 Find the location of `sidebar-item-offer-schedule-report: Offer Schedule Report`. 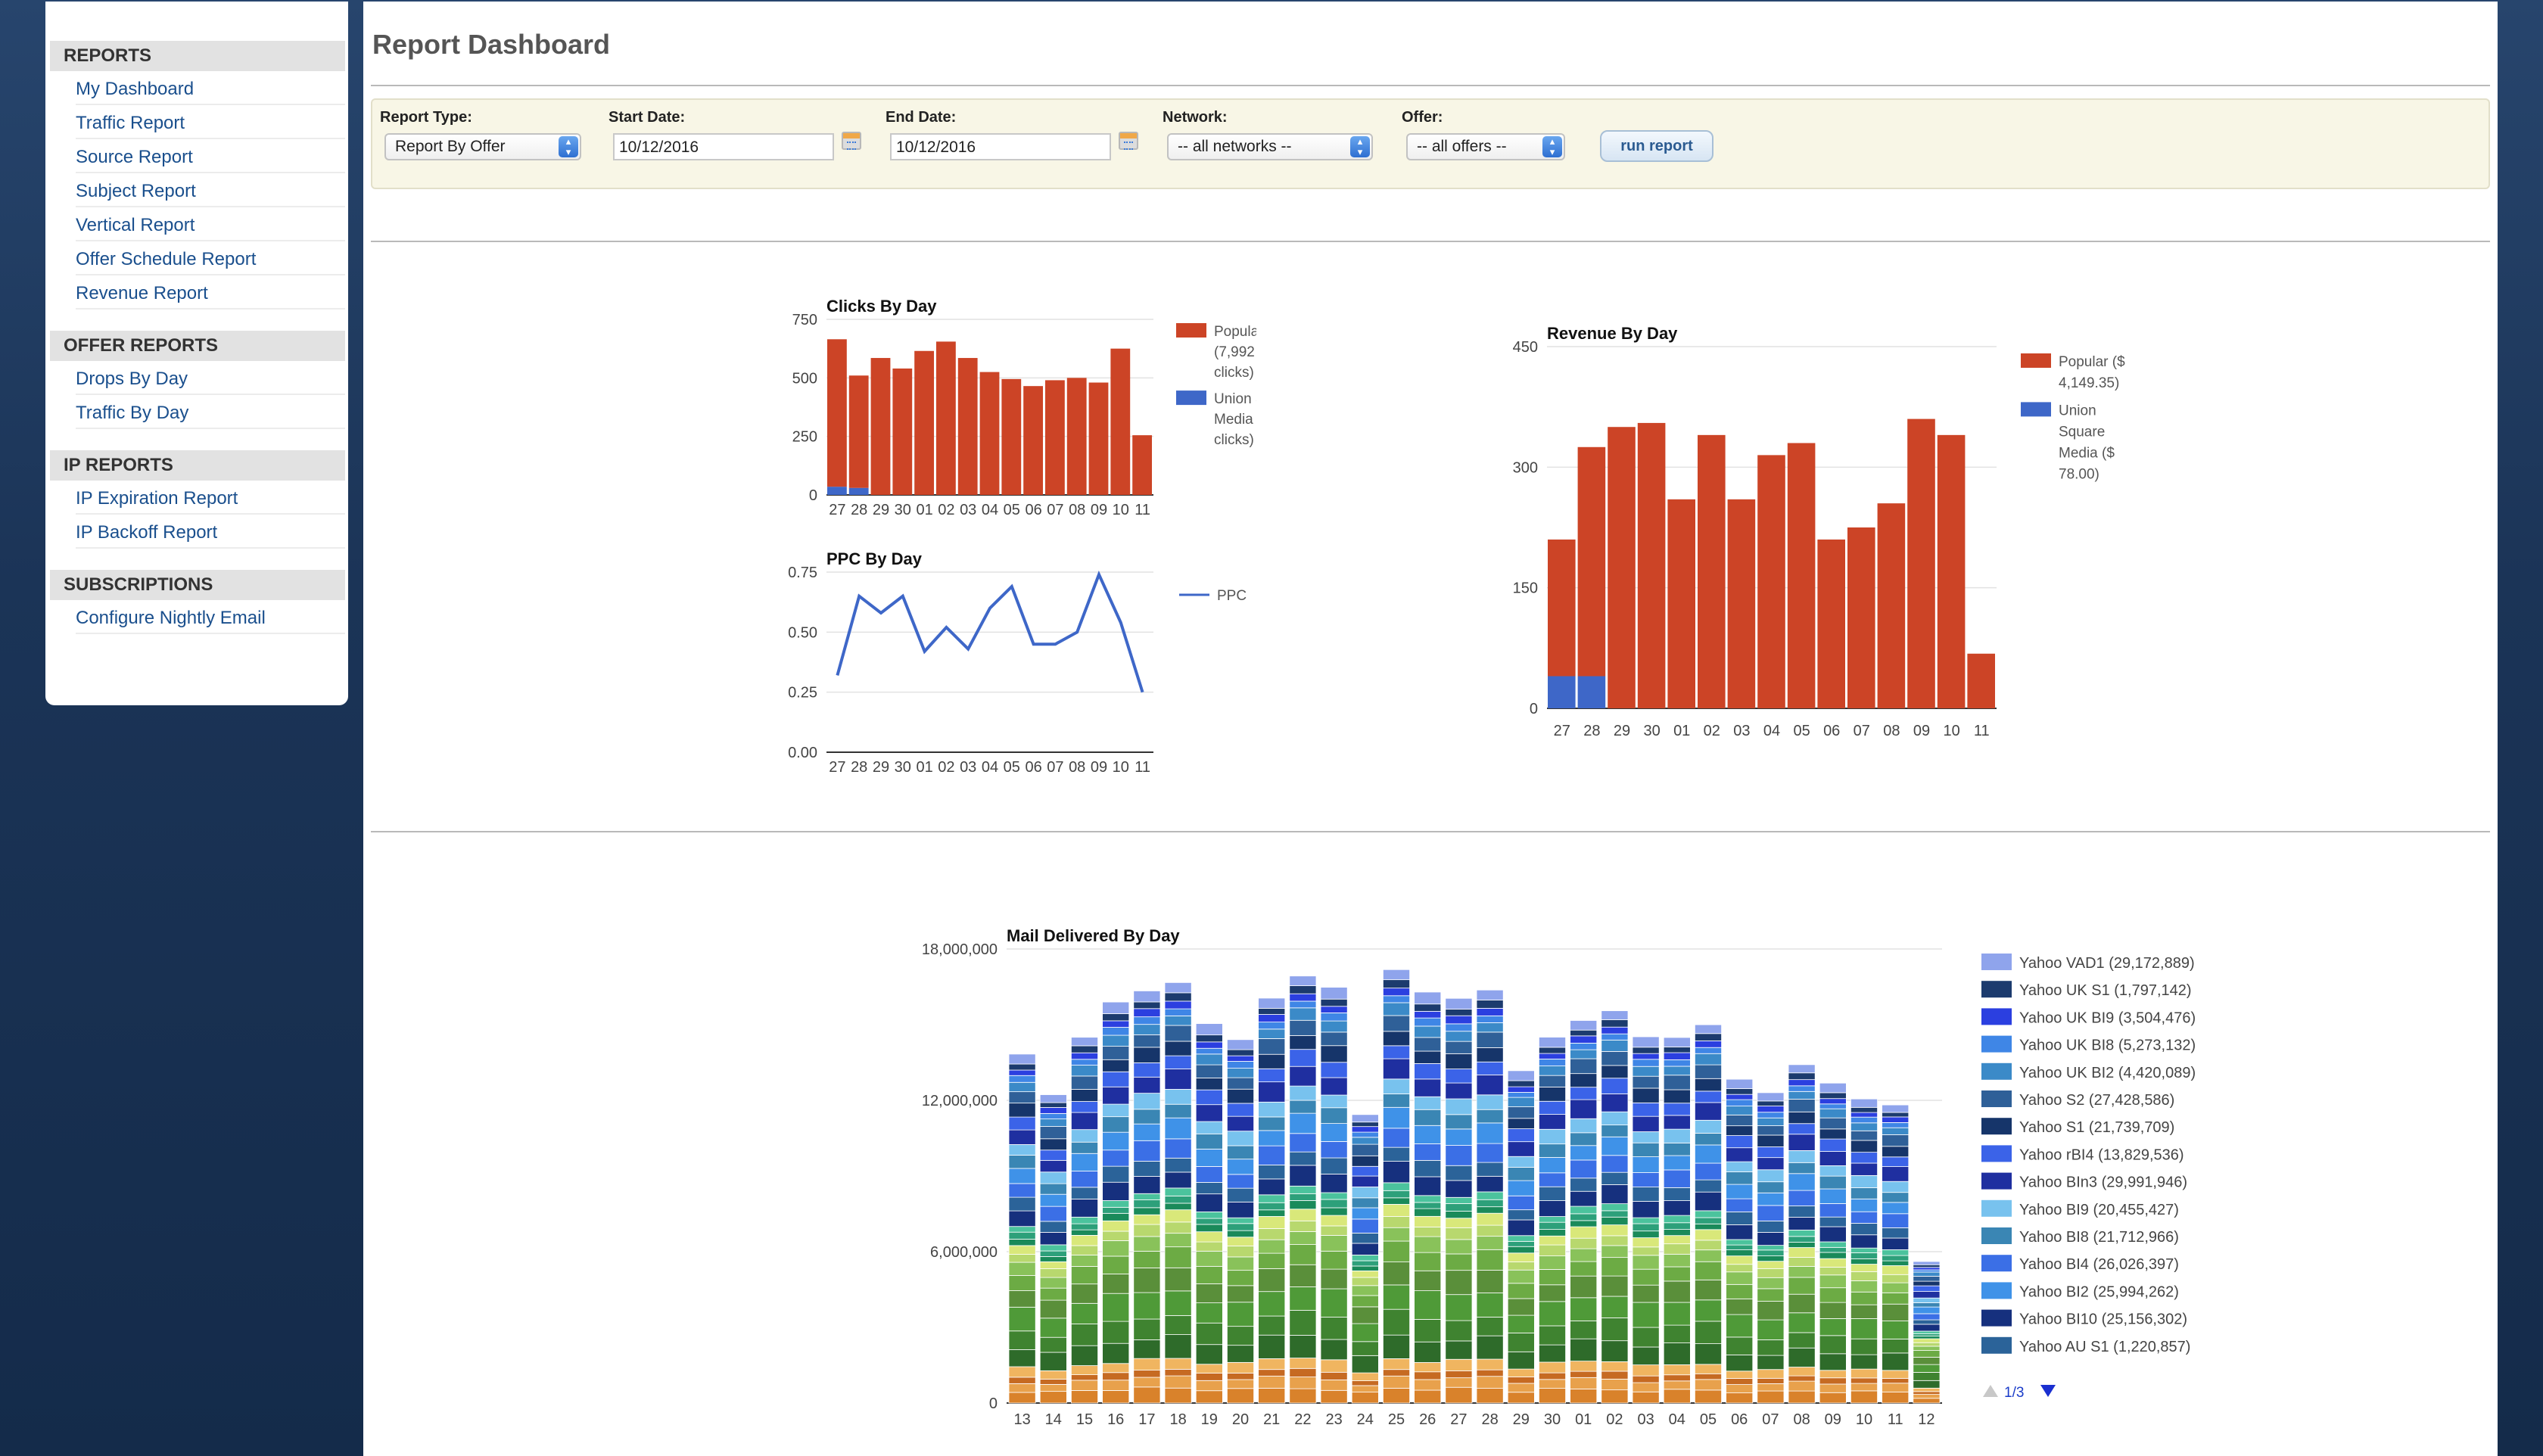

sidebar-item-offer-schedule-report: Offer Schedule Report is located at coordinates (210, 258).